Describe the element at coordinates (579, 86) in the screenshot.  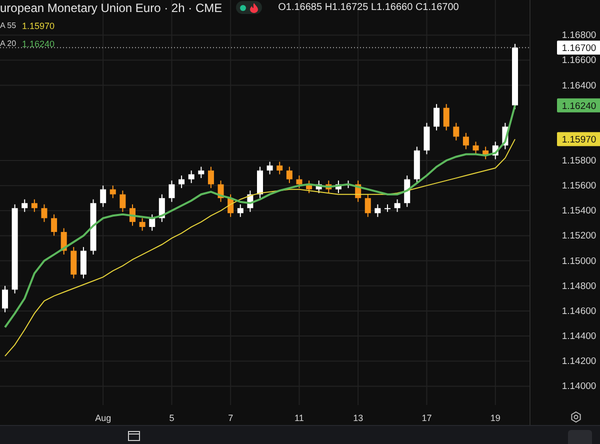
I see `price-tick-label: 1.16400` at that location.